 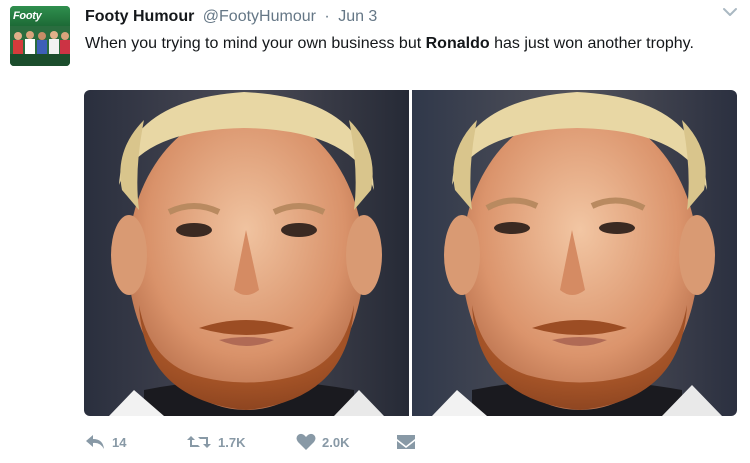 I want to click on like-button: 2.0K, so click(x=322, y=442).